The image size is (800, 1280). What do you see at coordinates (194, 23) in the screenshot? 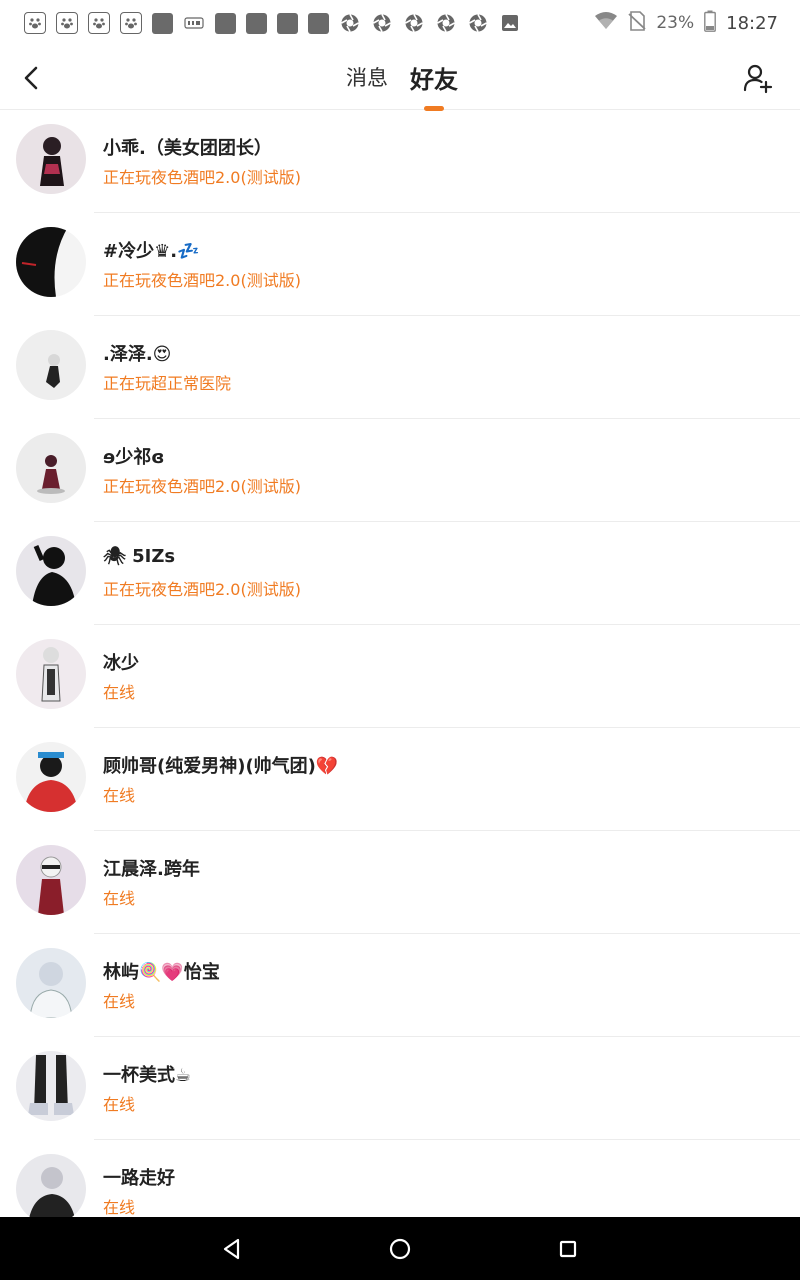
I see `iqiyi-icon` at bounding box center [194, 23].